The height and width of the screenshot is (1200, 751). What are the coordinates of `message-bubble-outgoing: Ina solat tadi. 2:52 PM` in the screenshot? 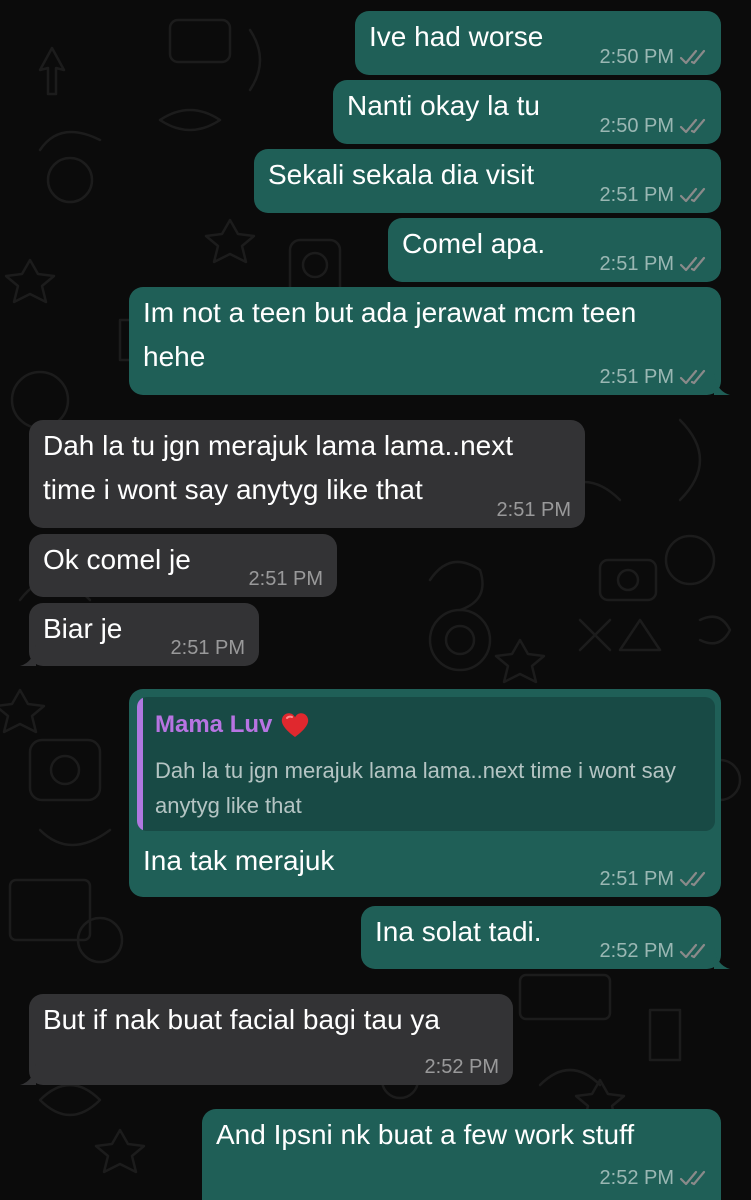 It's located at (545, 937).